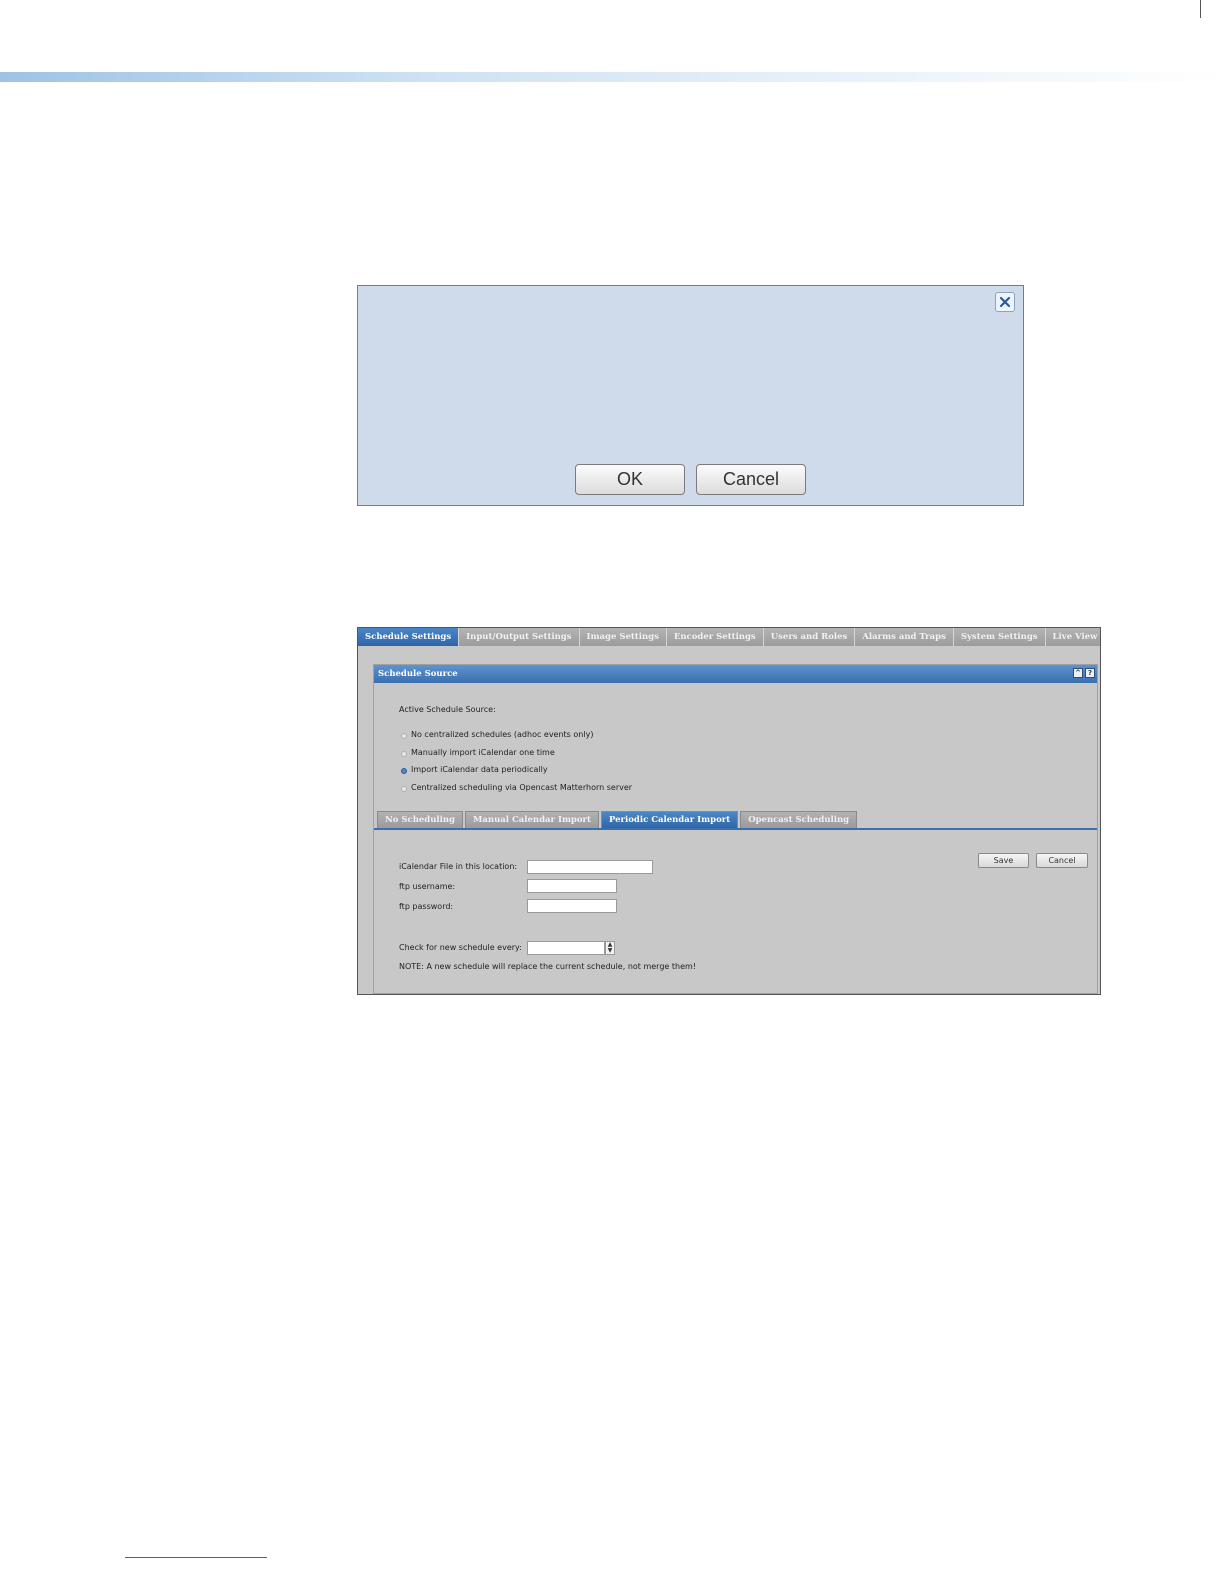  I want to click on location-input, so click(590, 867).